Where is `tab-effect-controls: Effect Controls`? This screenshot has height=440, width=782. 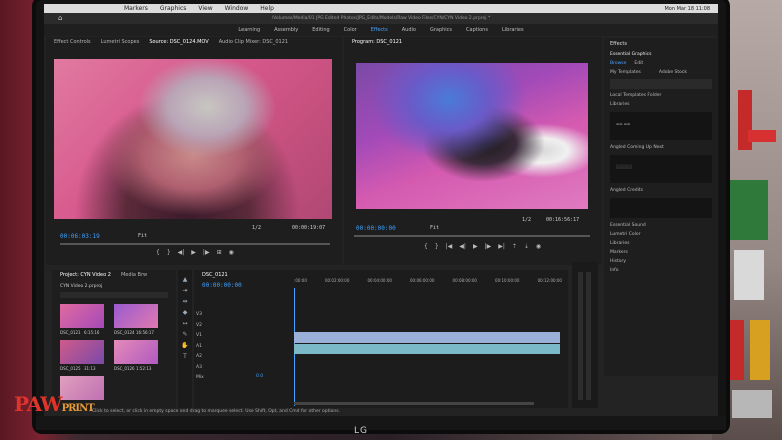
tab-effect-controls: Effect Controls is located at coordinates (72, 42).